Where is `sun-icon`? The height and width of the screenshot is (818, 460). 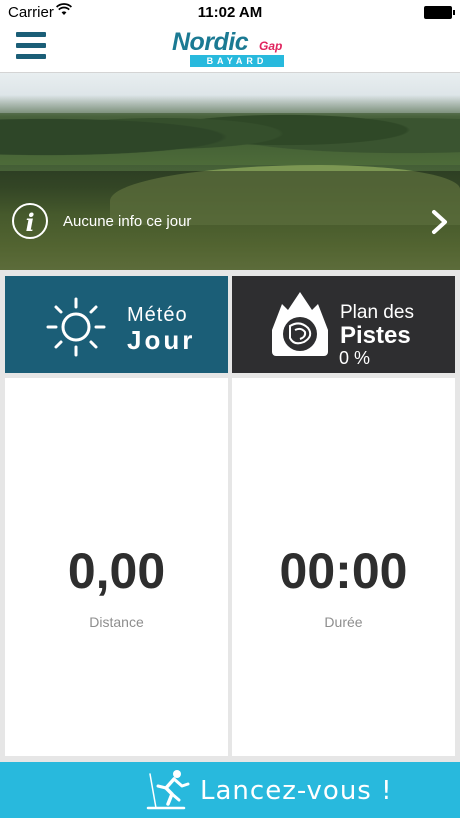 sun-icon is located at coordinates (76, 327).